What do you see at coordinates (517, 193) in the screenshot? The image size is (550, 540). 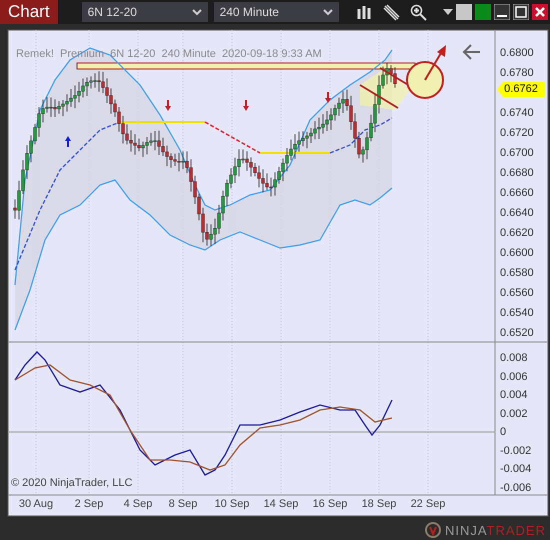 I see `price-tick: 0.6660` at bounding box center [517, 193].